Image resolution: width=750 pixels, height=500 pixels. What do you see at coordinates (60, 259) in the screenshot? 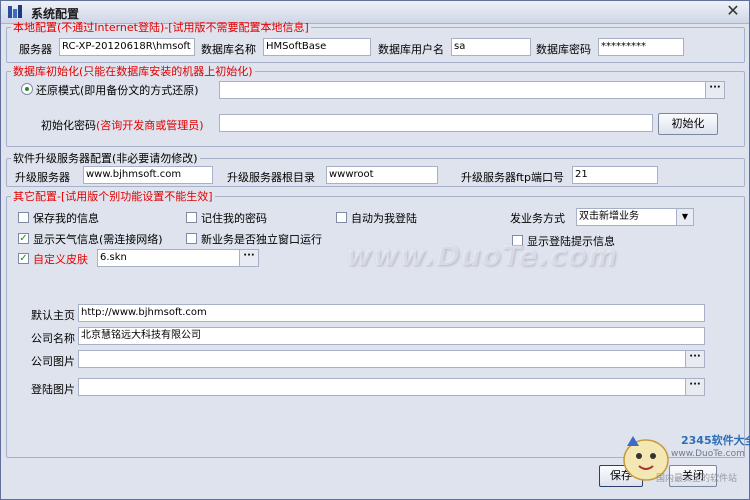
I see `custom-skin-label: 自定义皮肤` at bounding box center [60, 259].